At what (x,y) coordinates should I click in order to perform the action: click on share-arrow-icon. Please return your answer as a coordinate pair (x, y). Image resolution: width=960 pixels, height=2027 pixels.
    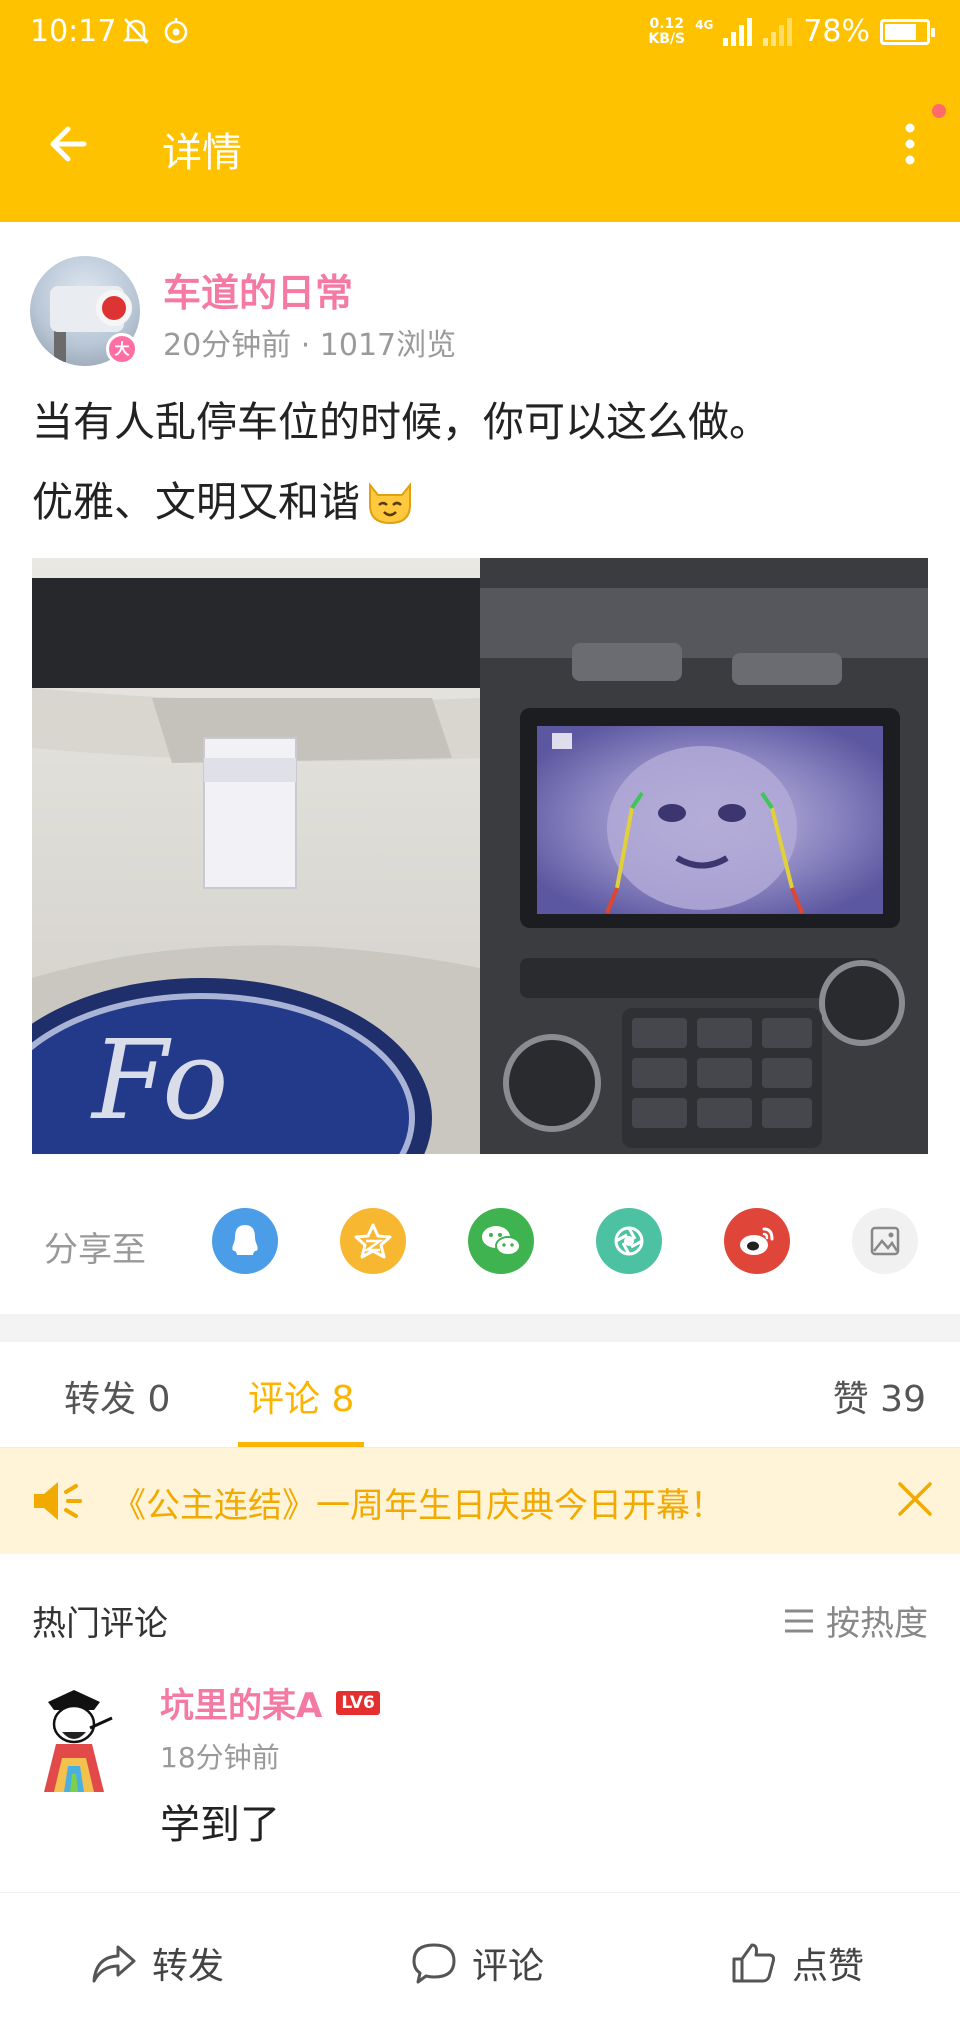
    Looking at the image, I should click on (114, 1964).